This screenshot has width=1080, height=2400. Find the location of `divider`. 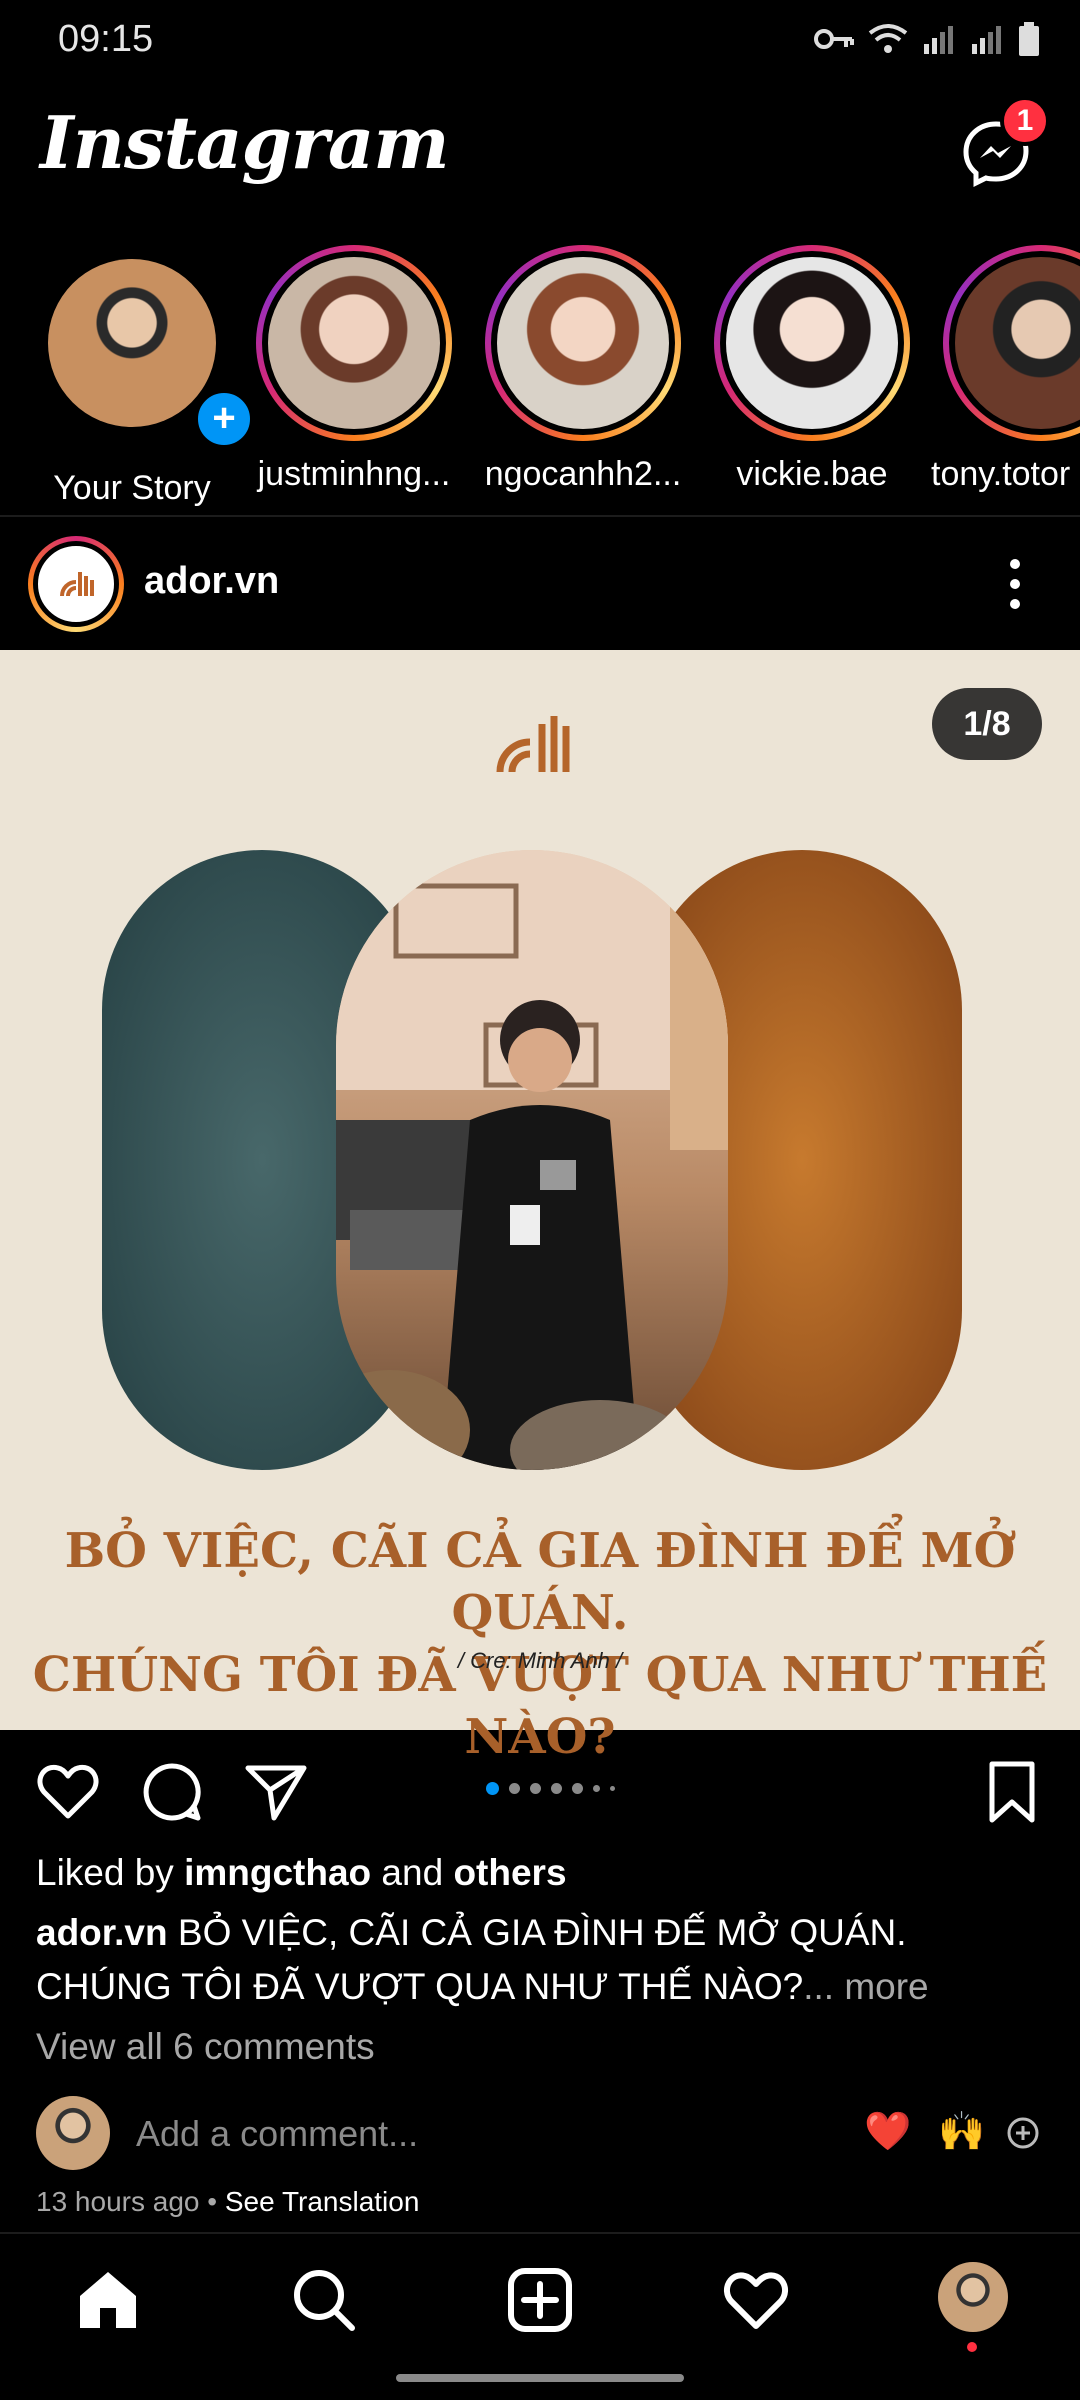

divider is located at coordinates (540, 516).